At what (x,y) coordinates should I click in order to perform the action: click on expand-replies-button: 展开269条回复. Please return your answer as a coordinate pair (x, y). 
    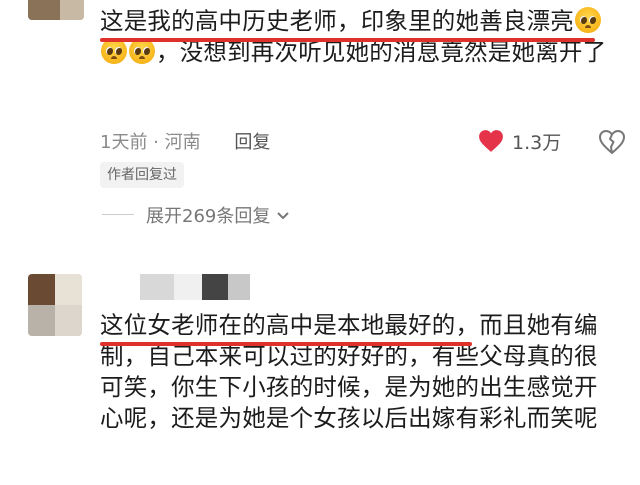
    Looking at the image, I should click on (196, 215).